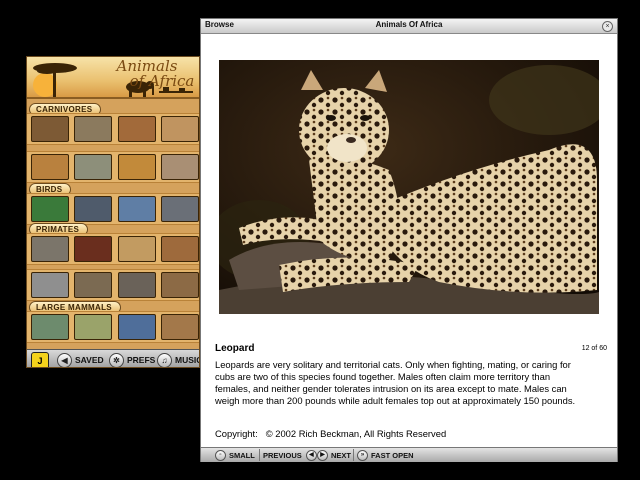 This screenshot has height=480, width=640. I want to click on rewind-icon: ◀, so click(64, 359).